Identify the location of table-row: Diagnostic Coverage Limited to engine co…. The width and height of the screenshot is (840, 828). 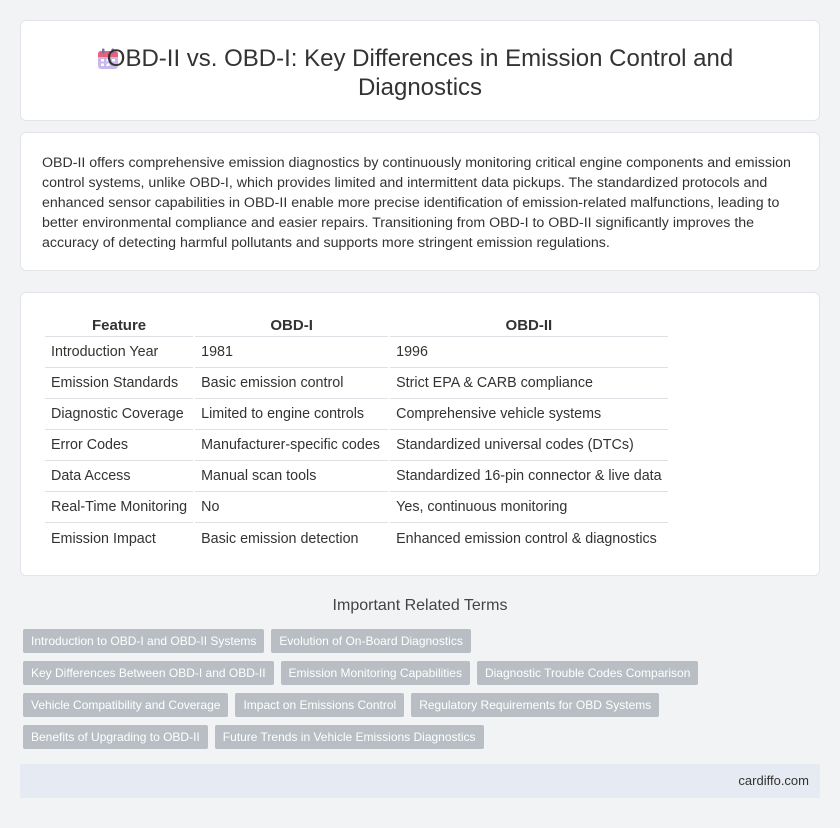
(356, 414).